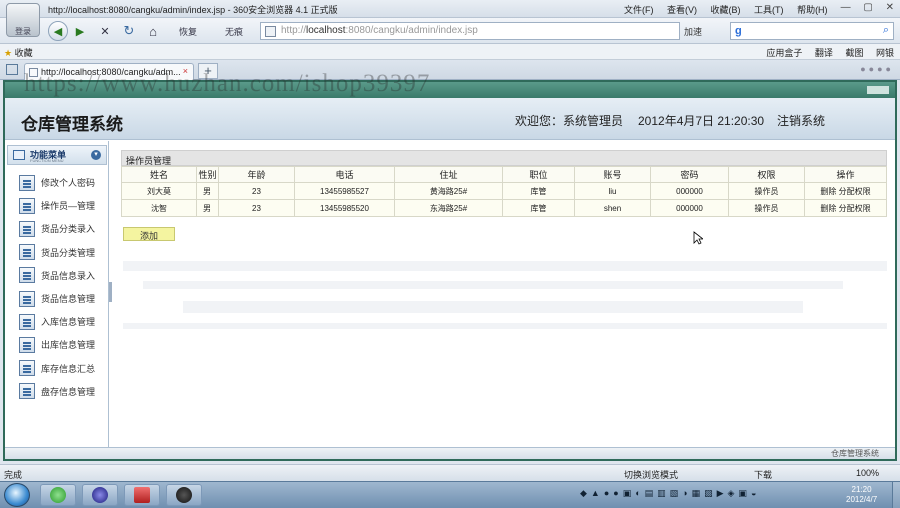 This screenshot has width=900, height=508. Describe the element at coordinates (17, 495) in the screenshot. I see `start-button` at that location.